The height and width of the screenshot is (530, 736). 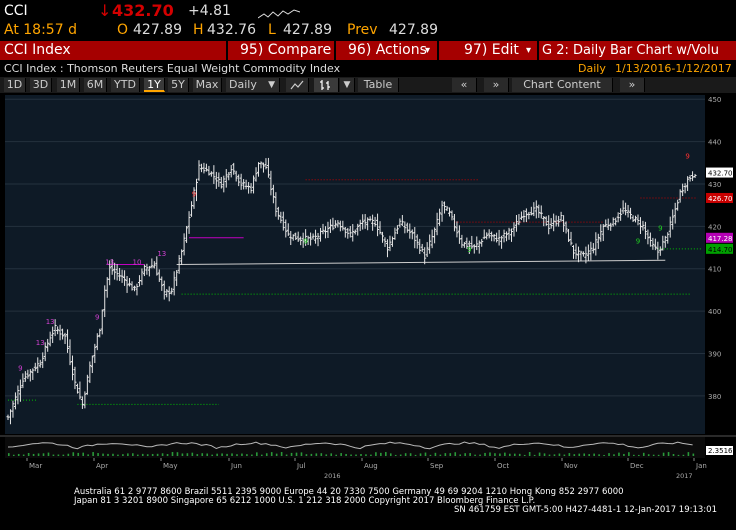 I want to click on y-tick-label: 410, so click(x=714, y=270).